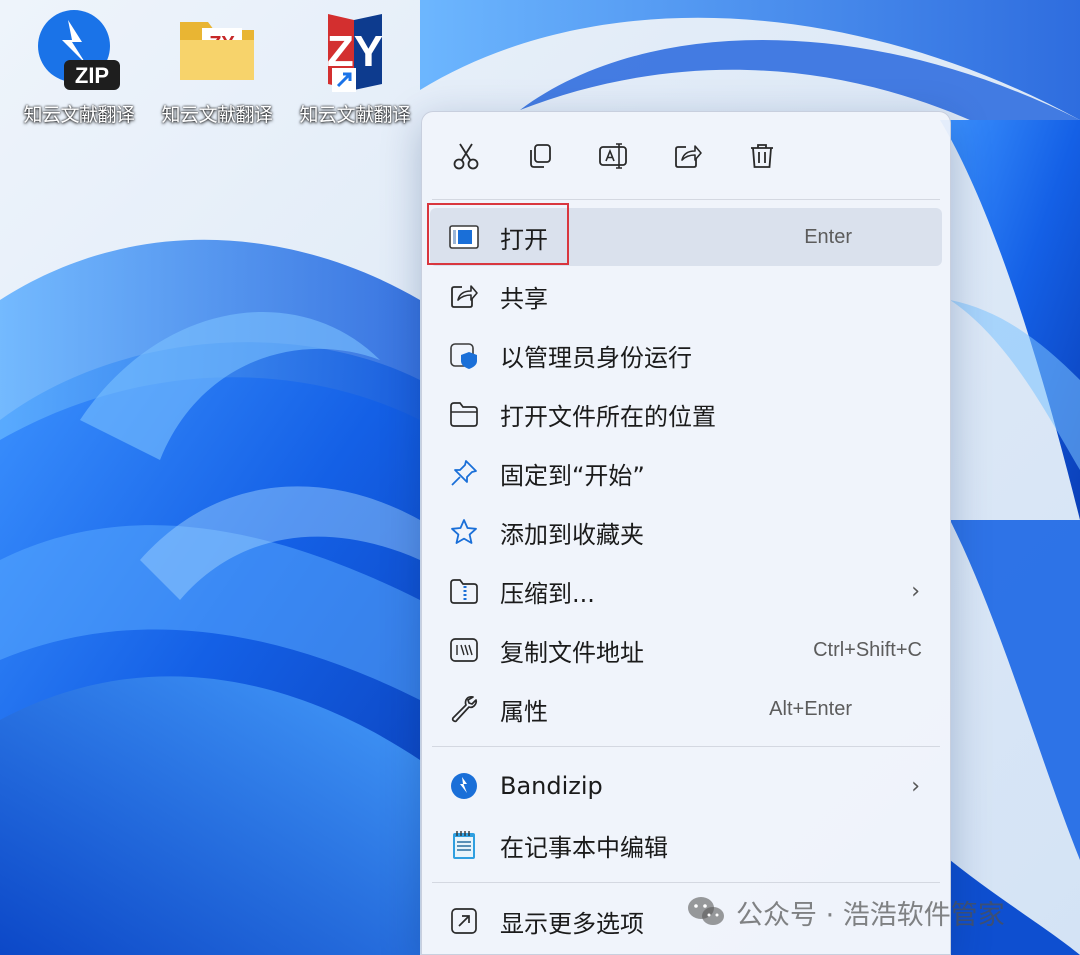 This screenshot has height=955, width=1080. Describe the element at coordinates (572, 534) in the screenshot. I see `menu-item-label: 添加到收藏夹` at that location.